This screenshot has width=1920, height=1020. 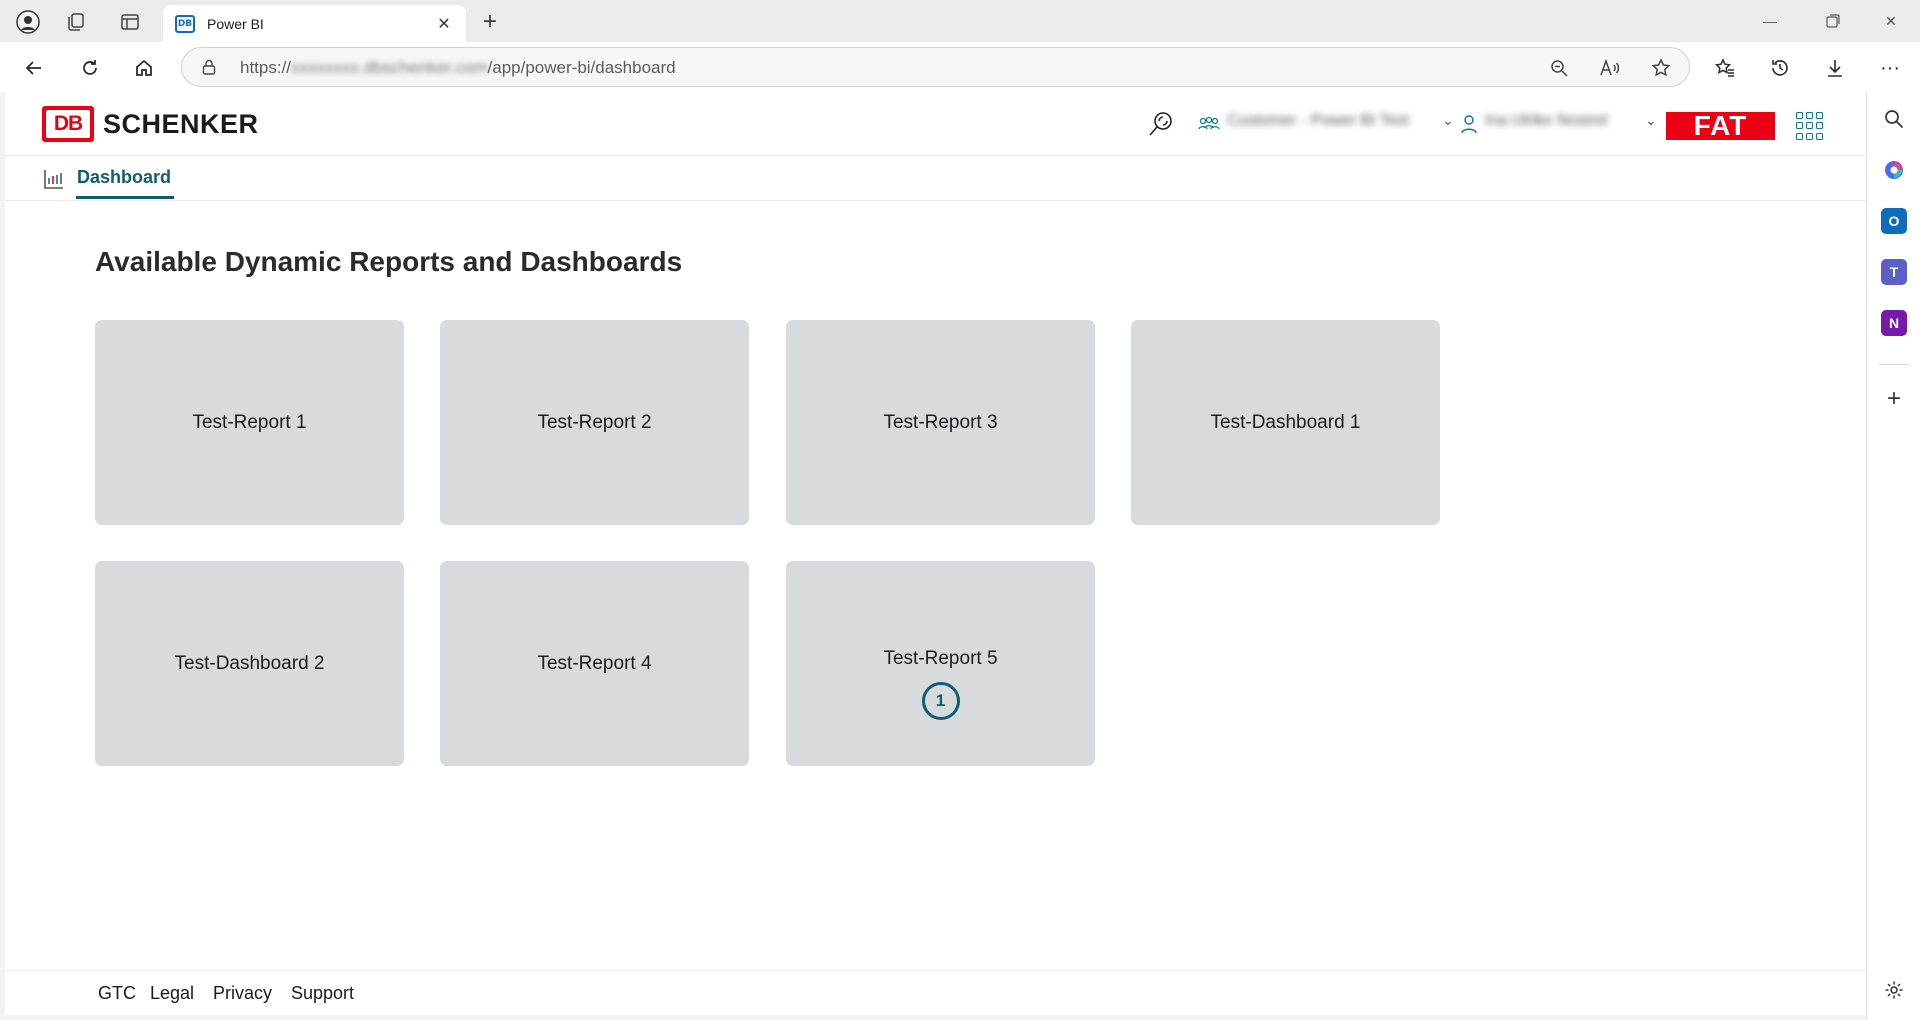 What do you see at coordinates (34, 68) in the screenshot?
I see `back-icon` at bounding box center [34, 68].